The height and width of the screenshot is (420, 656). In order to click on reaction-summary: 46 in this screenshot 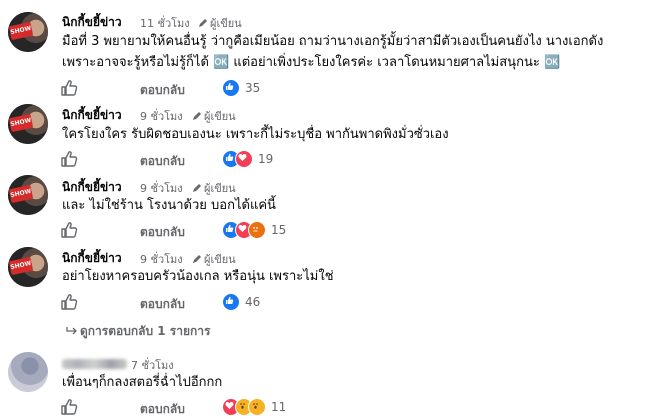, I will do `click(241, 302)`.